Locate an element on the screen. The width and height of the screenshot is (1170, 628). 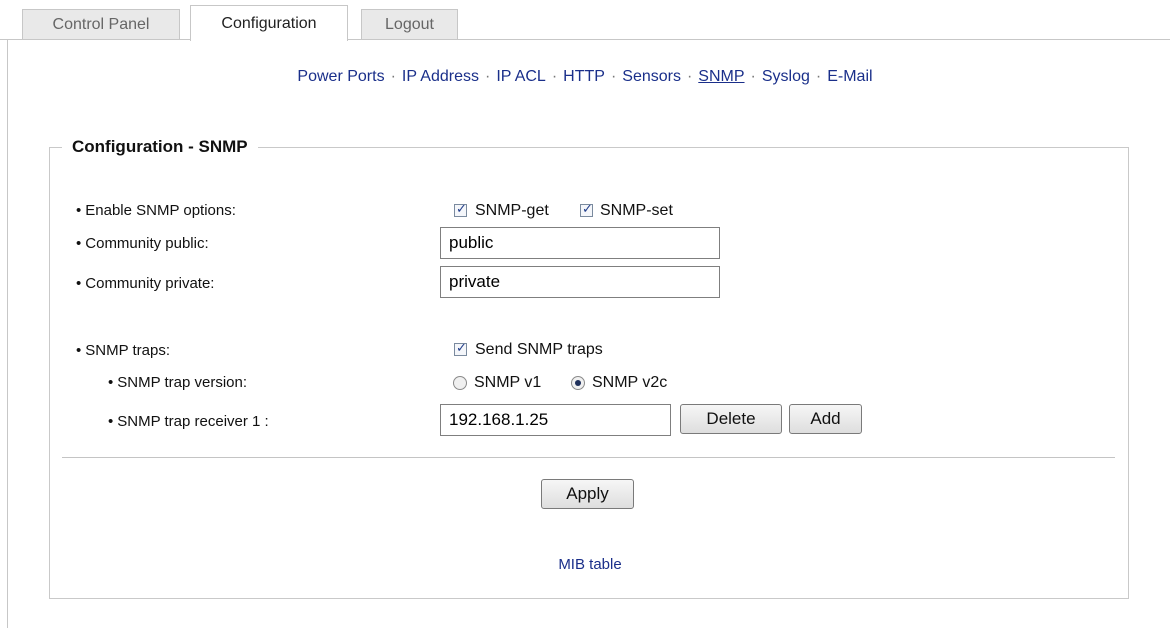
trap-v1-radio is located at coordinates (460, 383).